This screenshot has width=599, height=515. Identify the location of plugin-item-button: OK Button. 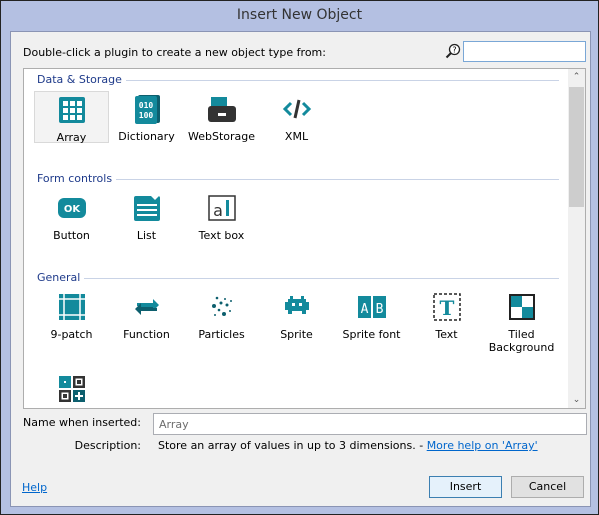
(71, 216).